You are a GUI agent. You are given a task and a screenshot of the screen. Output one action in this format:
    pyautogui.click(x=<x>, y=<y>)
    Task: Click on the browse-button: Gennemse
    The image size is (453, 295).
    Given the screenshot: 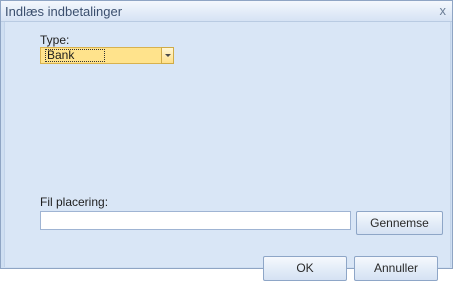 What is the action you would take?
    pyautogui.click(x=399, y=223)
    